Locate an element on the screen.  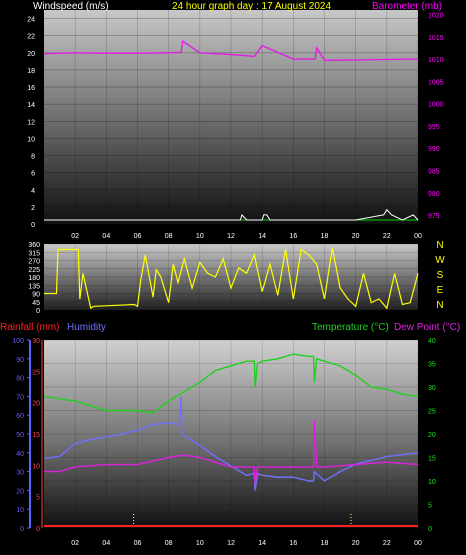
windspeed-tick-label: 10 is located at coordinates (31, 139).